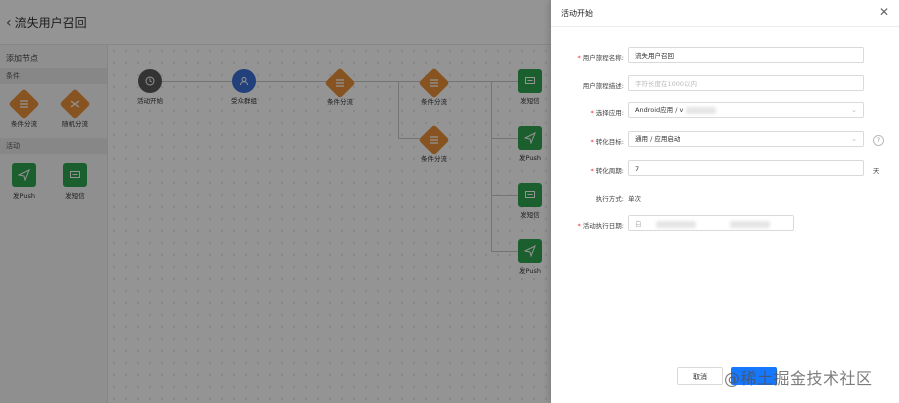 The height and width of the screenshot is (403, 899). I want to click on select-text: 通用 / 应用启动, so click(658, 139).